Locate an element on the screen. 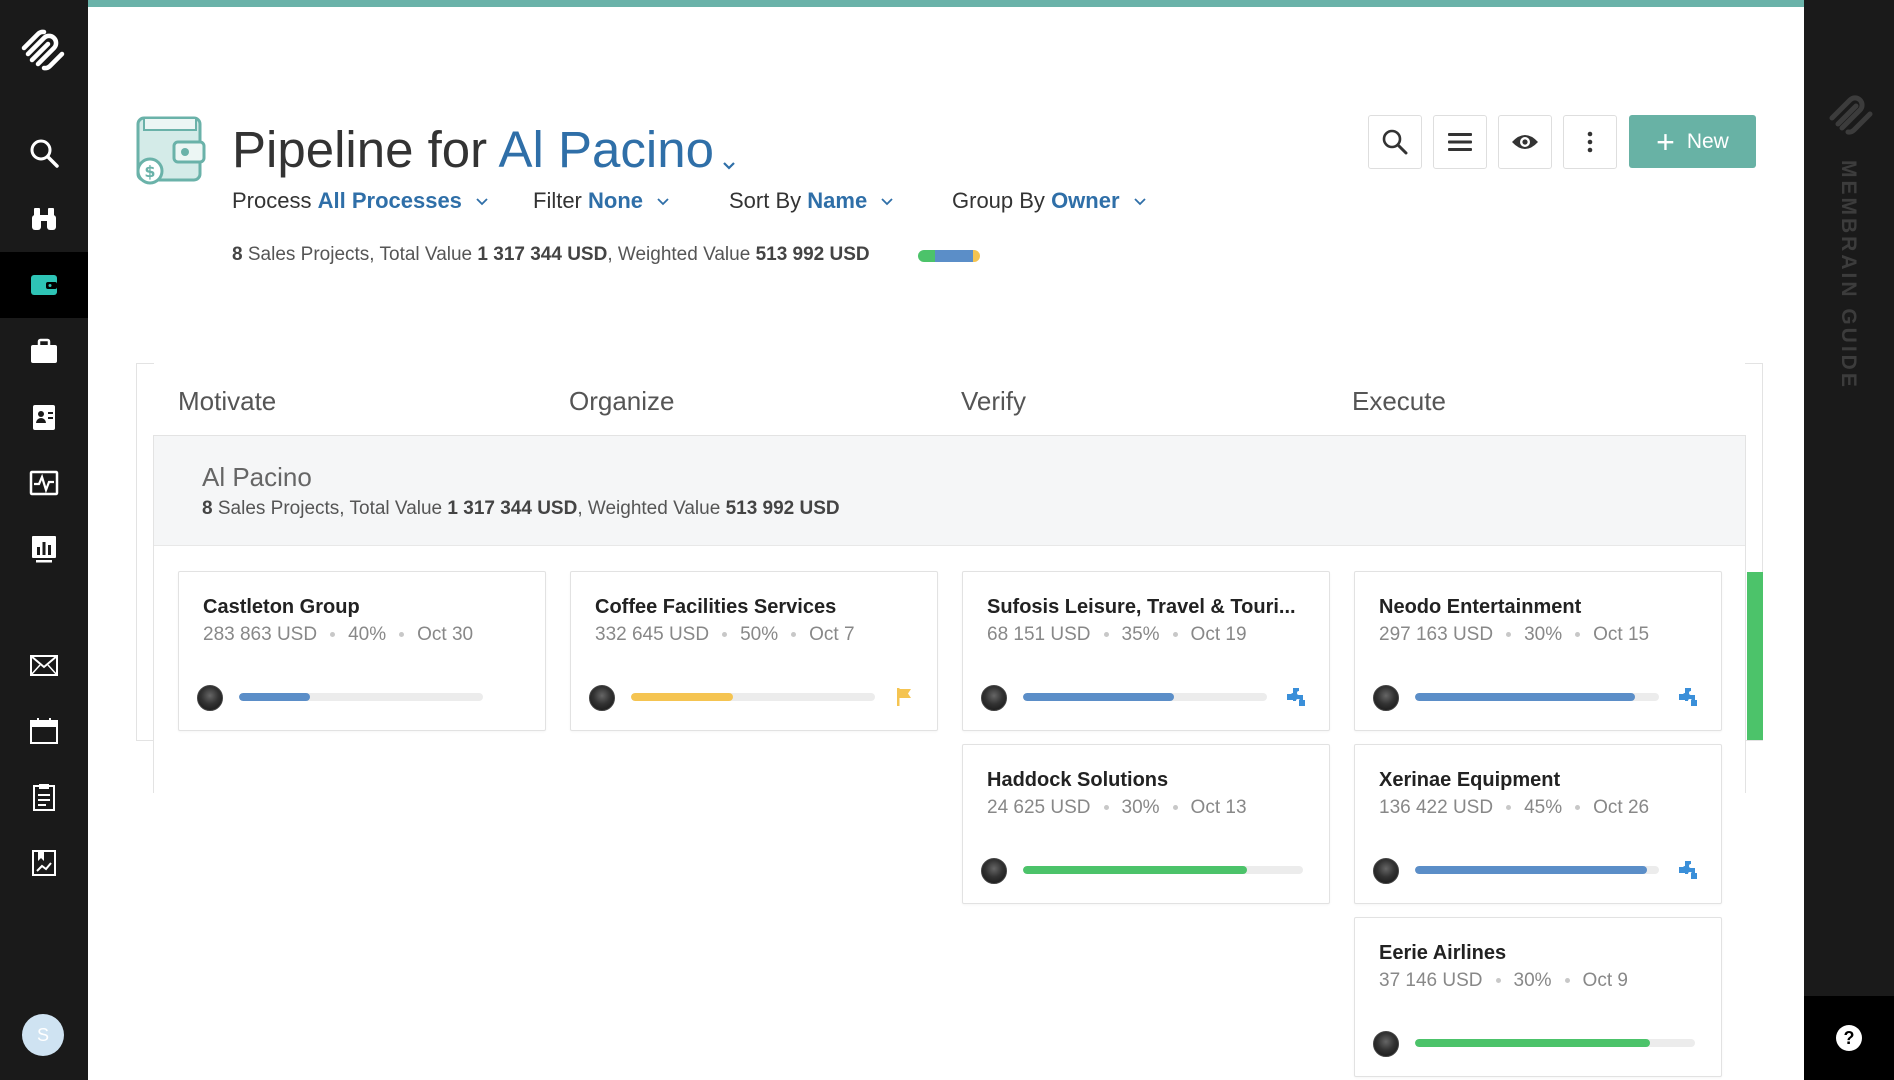 This screenshot has width=1894, height=1080. visibility-button is located at coordinates (1525, 142).